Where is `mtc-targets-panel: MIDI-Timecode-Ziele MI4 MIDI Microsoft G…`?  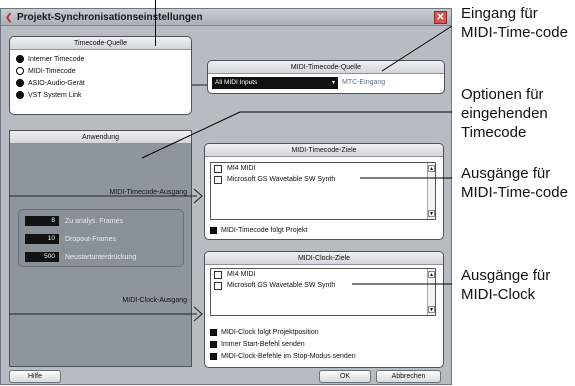
mtc-targets-panel: MIDI-Timecode-Ziele MI4 MIDI Microsoft G… is located at coordinates (324, 191).